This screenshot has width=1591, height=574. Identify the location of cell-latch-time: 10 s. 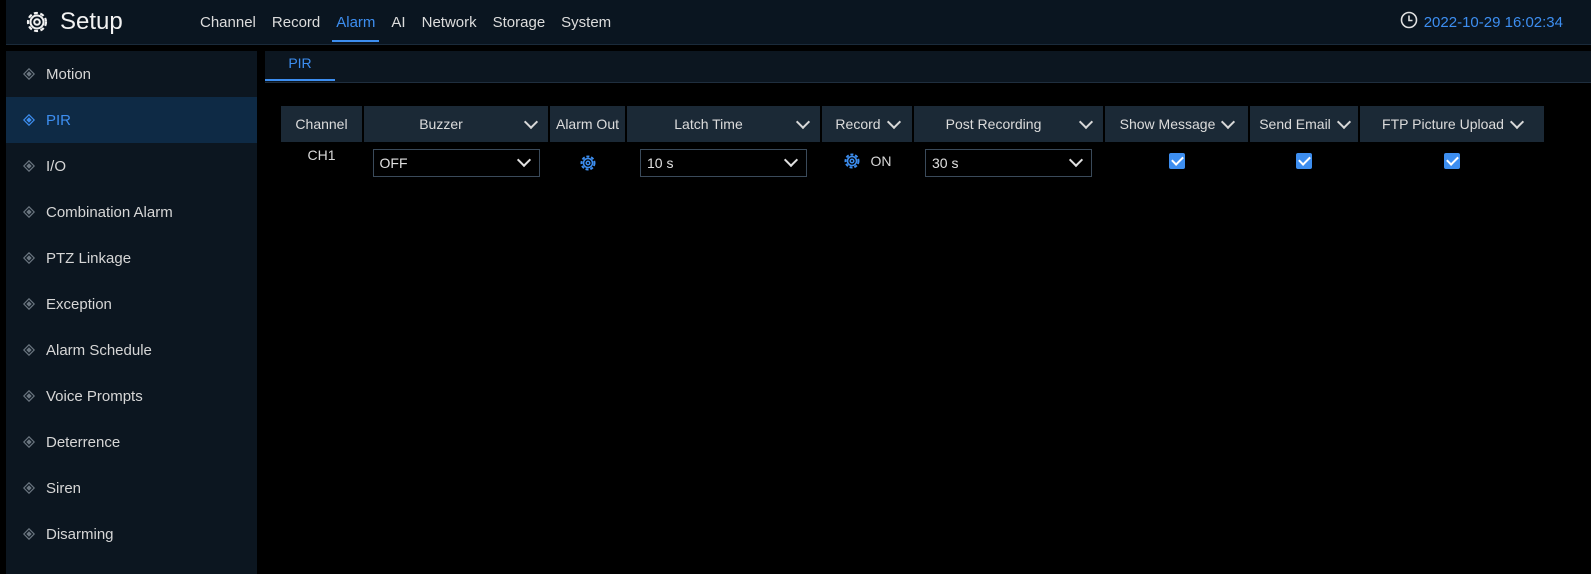
(723, 162).